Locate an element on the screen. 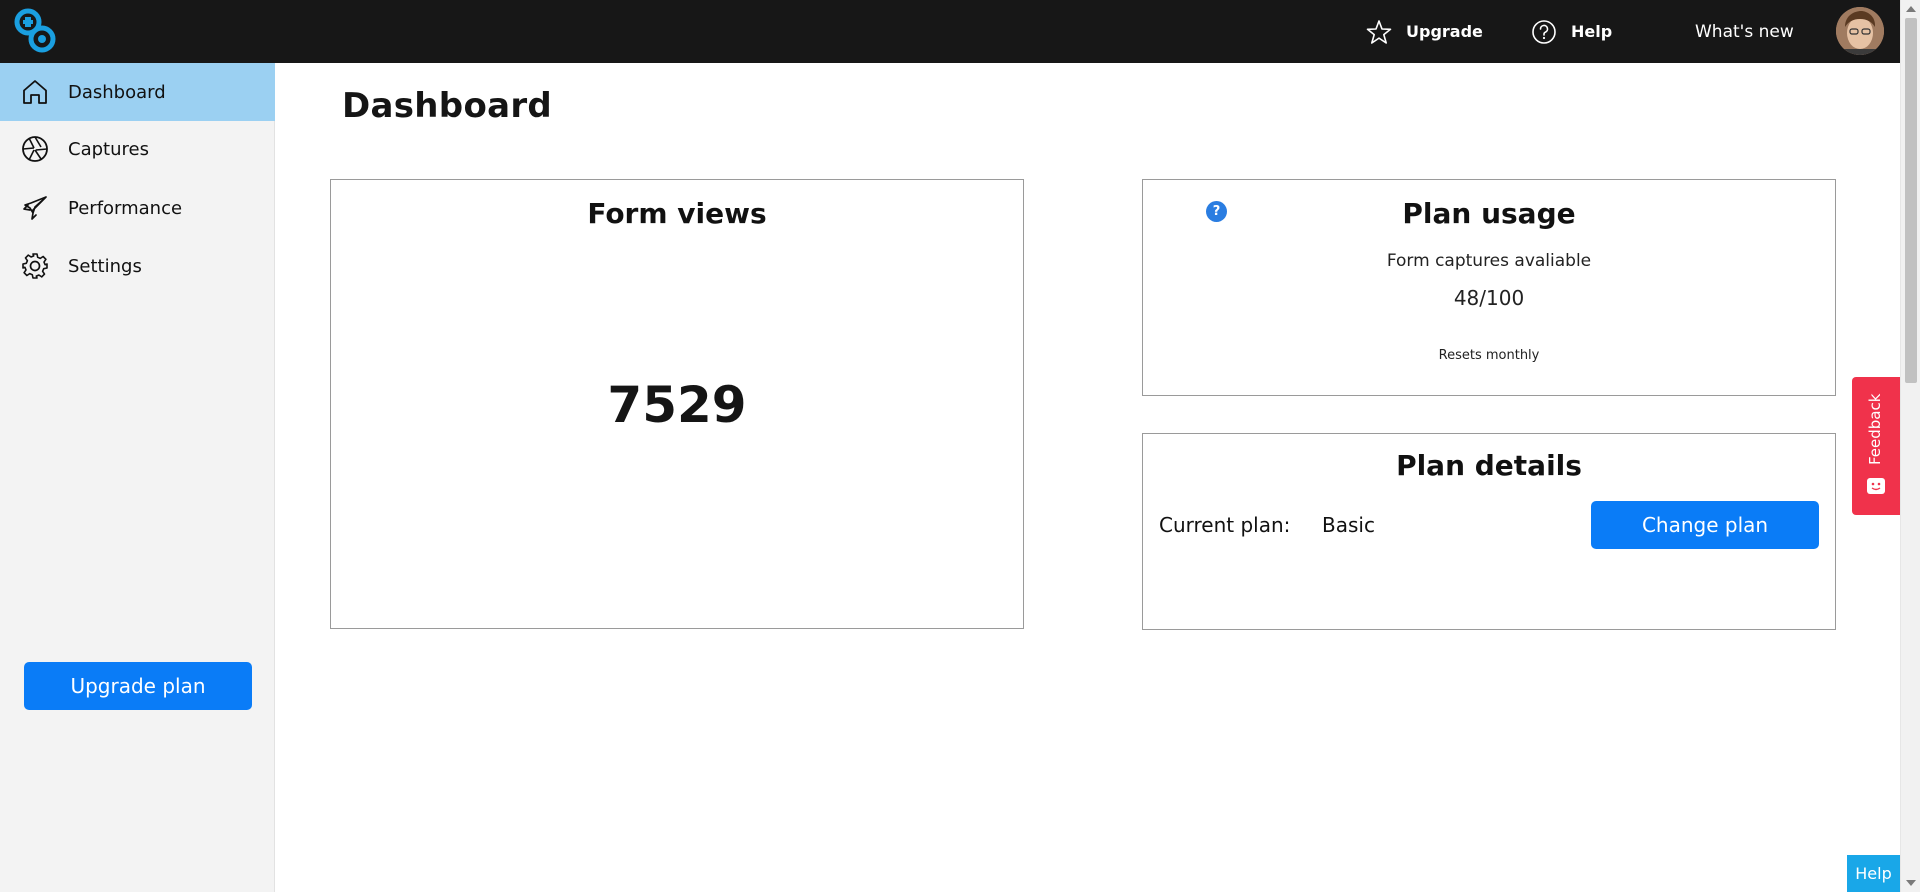  rocket-icon is located at coordinates (35, 208).